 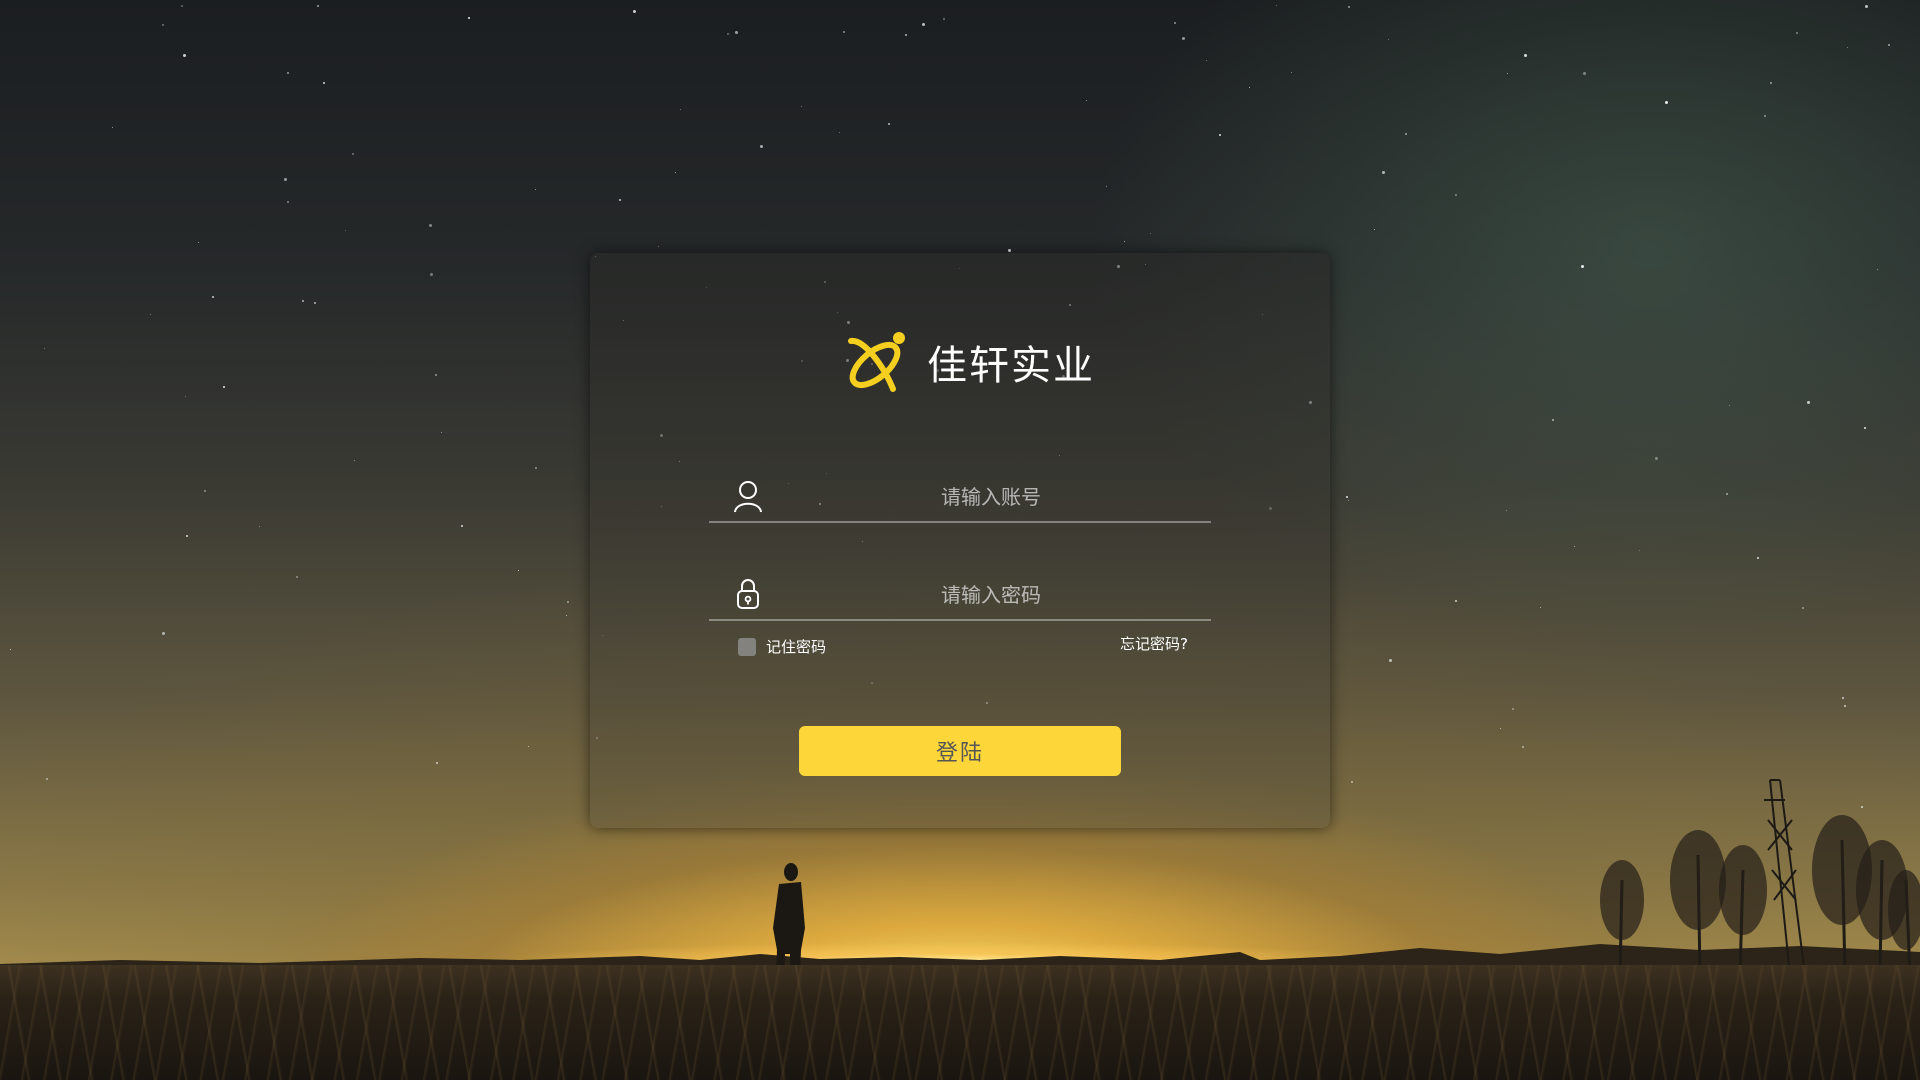 What do you see at coordinates (970, 362) in the screenshot?
I see `brand: 佳轩实业` at bounding box center [970, 362].